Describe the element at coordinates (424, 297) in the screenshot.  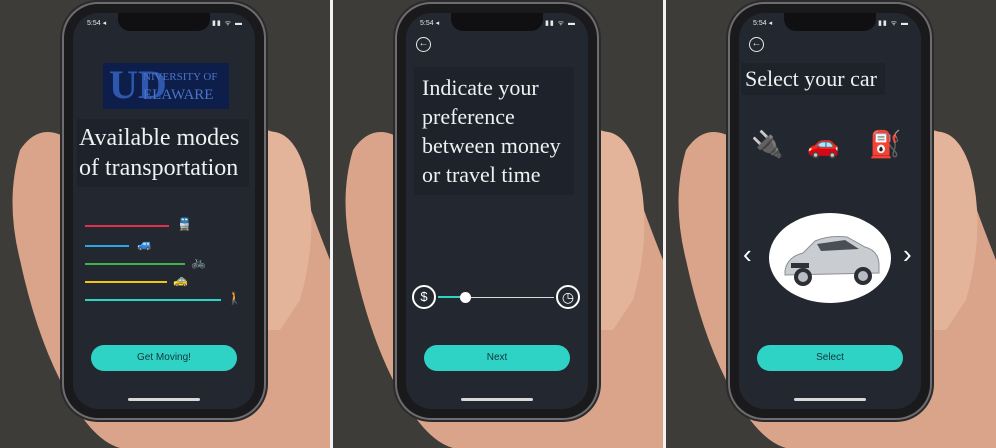
I see `money-icon: $` at that location.